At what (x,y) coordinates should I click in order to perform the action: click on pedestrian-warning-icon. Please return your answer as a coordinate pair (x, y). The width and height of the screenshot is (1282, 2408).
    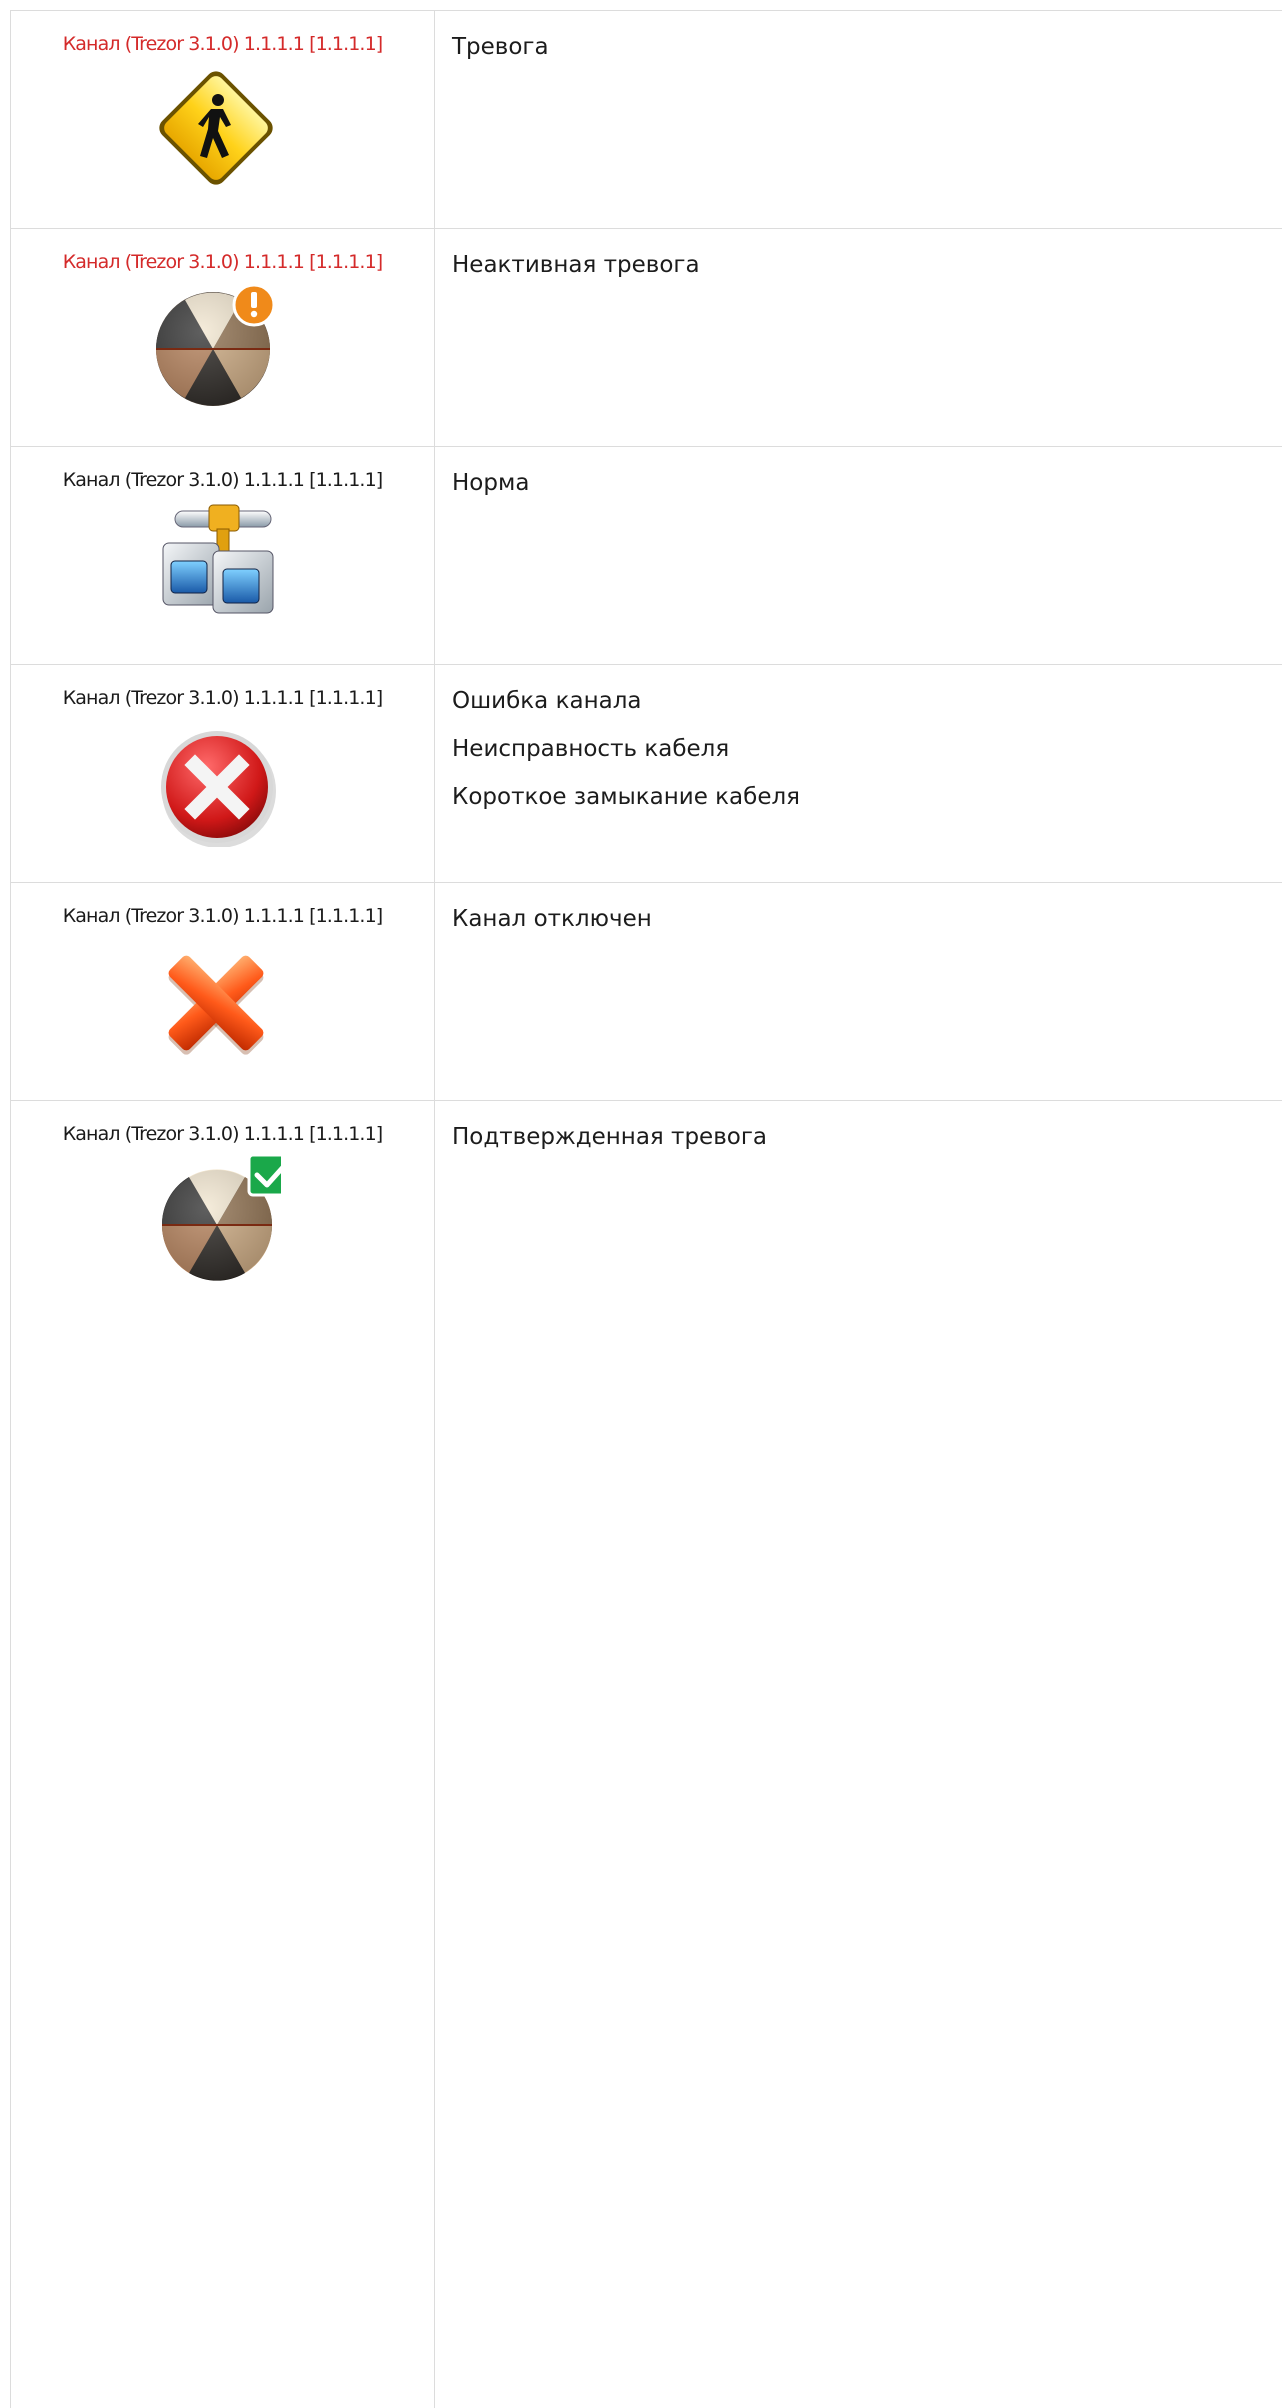
    Looking at the image, I should click on (216, 128).